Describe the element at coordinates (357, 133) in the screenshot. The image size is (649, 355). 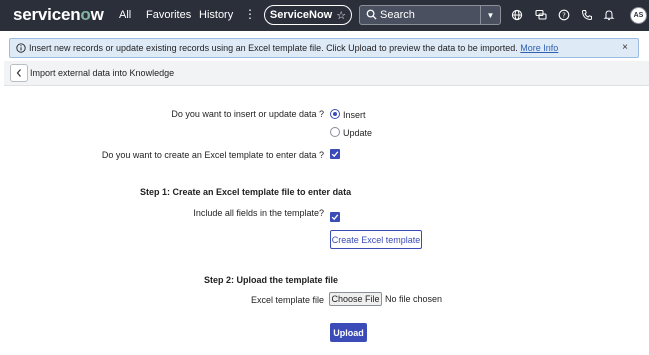
I see `update-radio-label: Update` at that location.